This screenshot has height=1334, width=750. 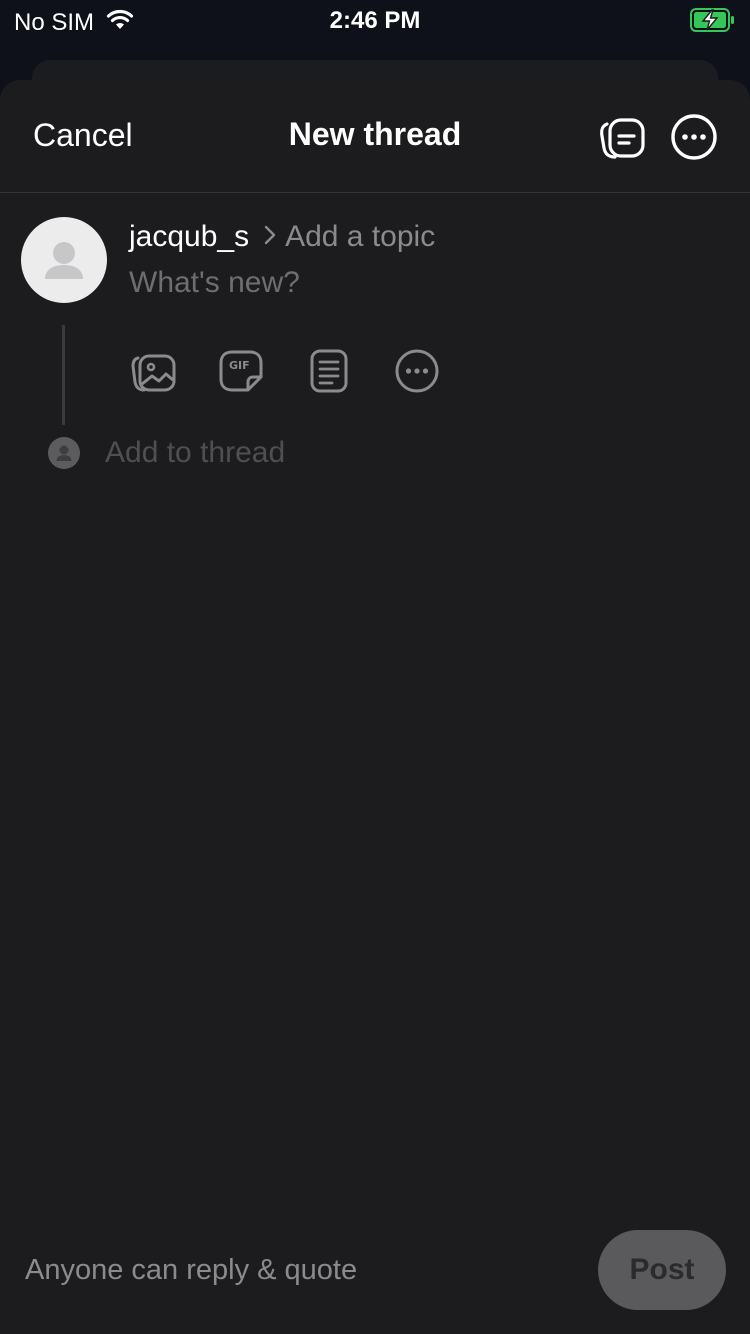 I want to click on add-topic-field: Add a topic, so click(x=360, y=237).